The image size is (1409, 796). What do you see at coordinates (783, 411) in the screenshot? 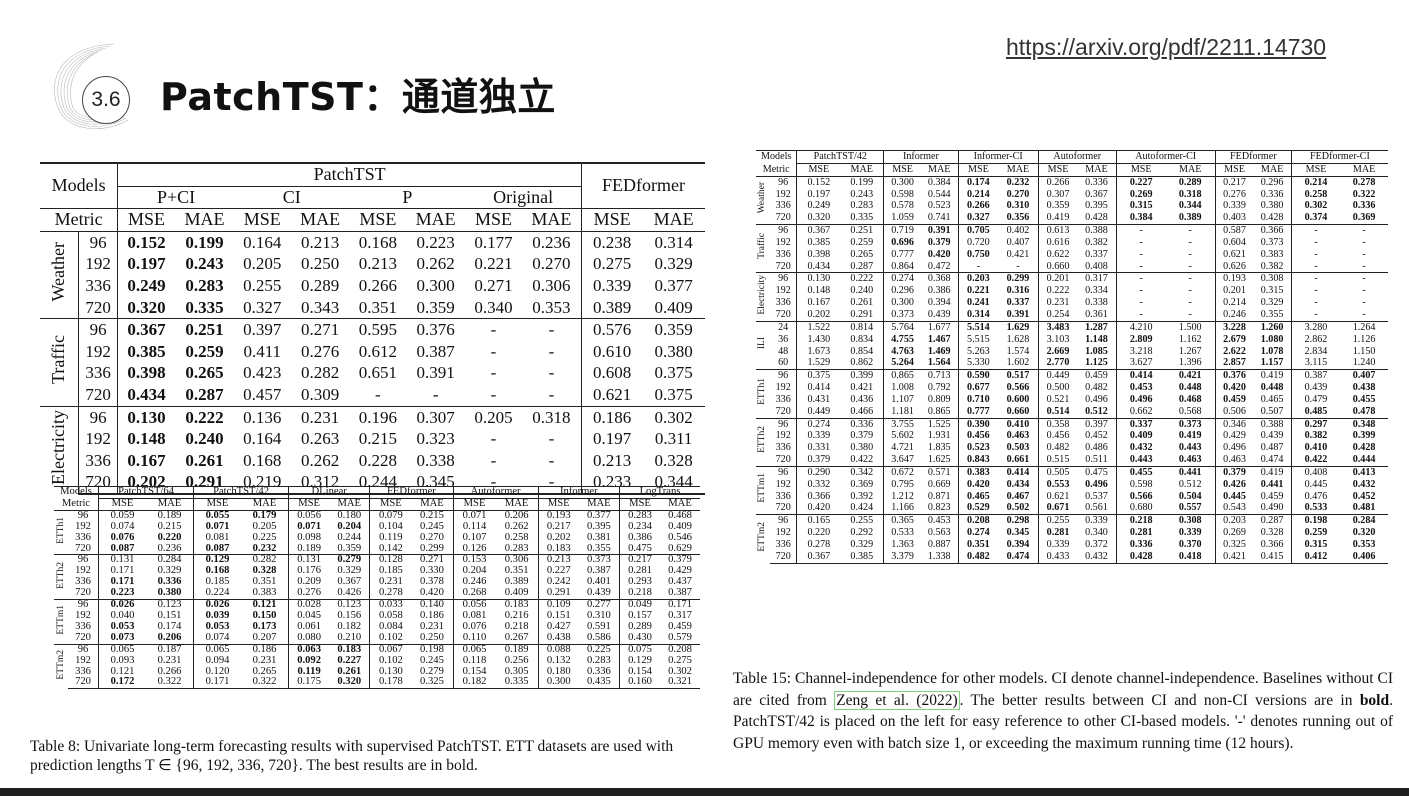
I see `horizon-cell: 720` at bounding box center [783, 411].